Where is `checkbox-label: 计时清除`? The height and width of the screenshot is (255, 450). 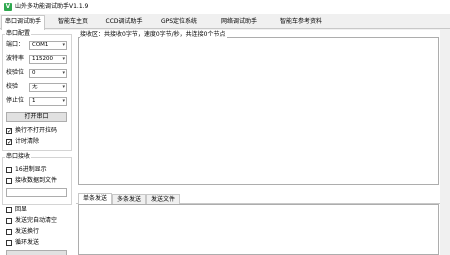
checkbox-label: 计时清除 is located at coordinates (27, 141).